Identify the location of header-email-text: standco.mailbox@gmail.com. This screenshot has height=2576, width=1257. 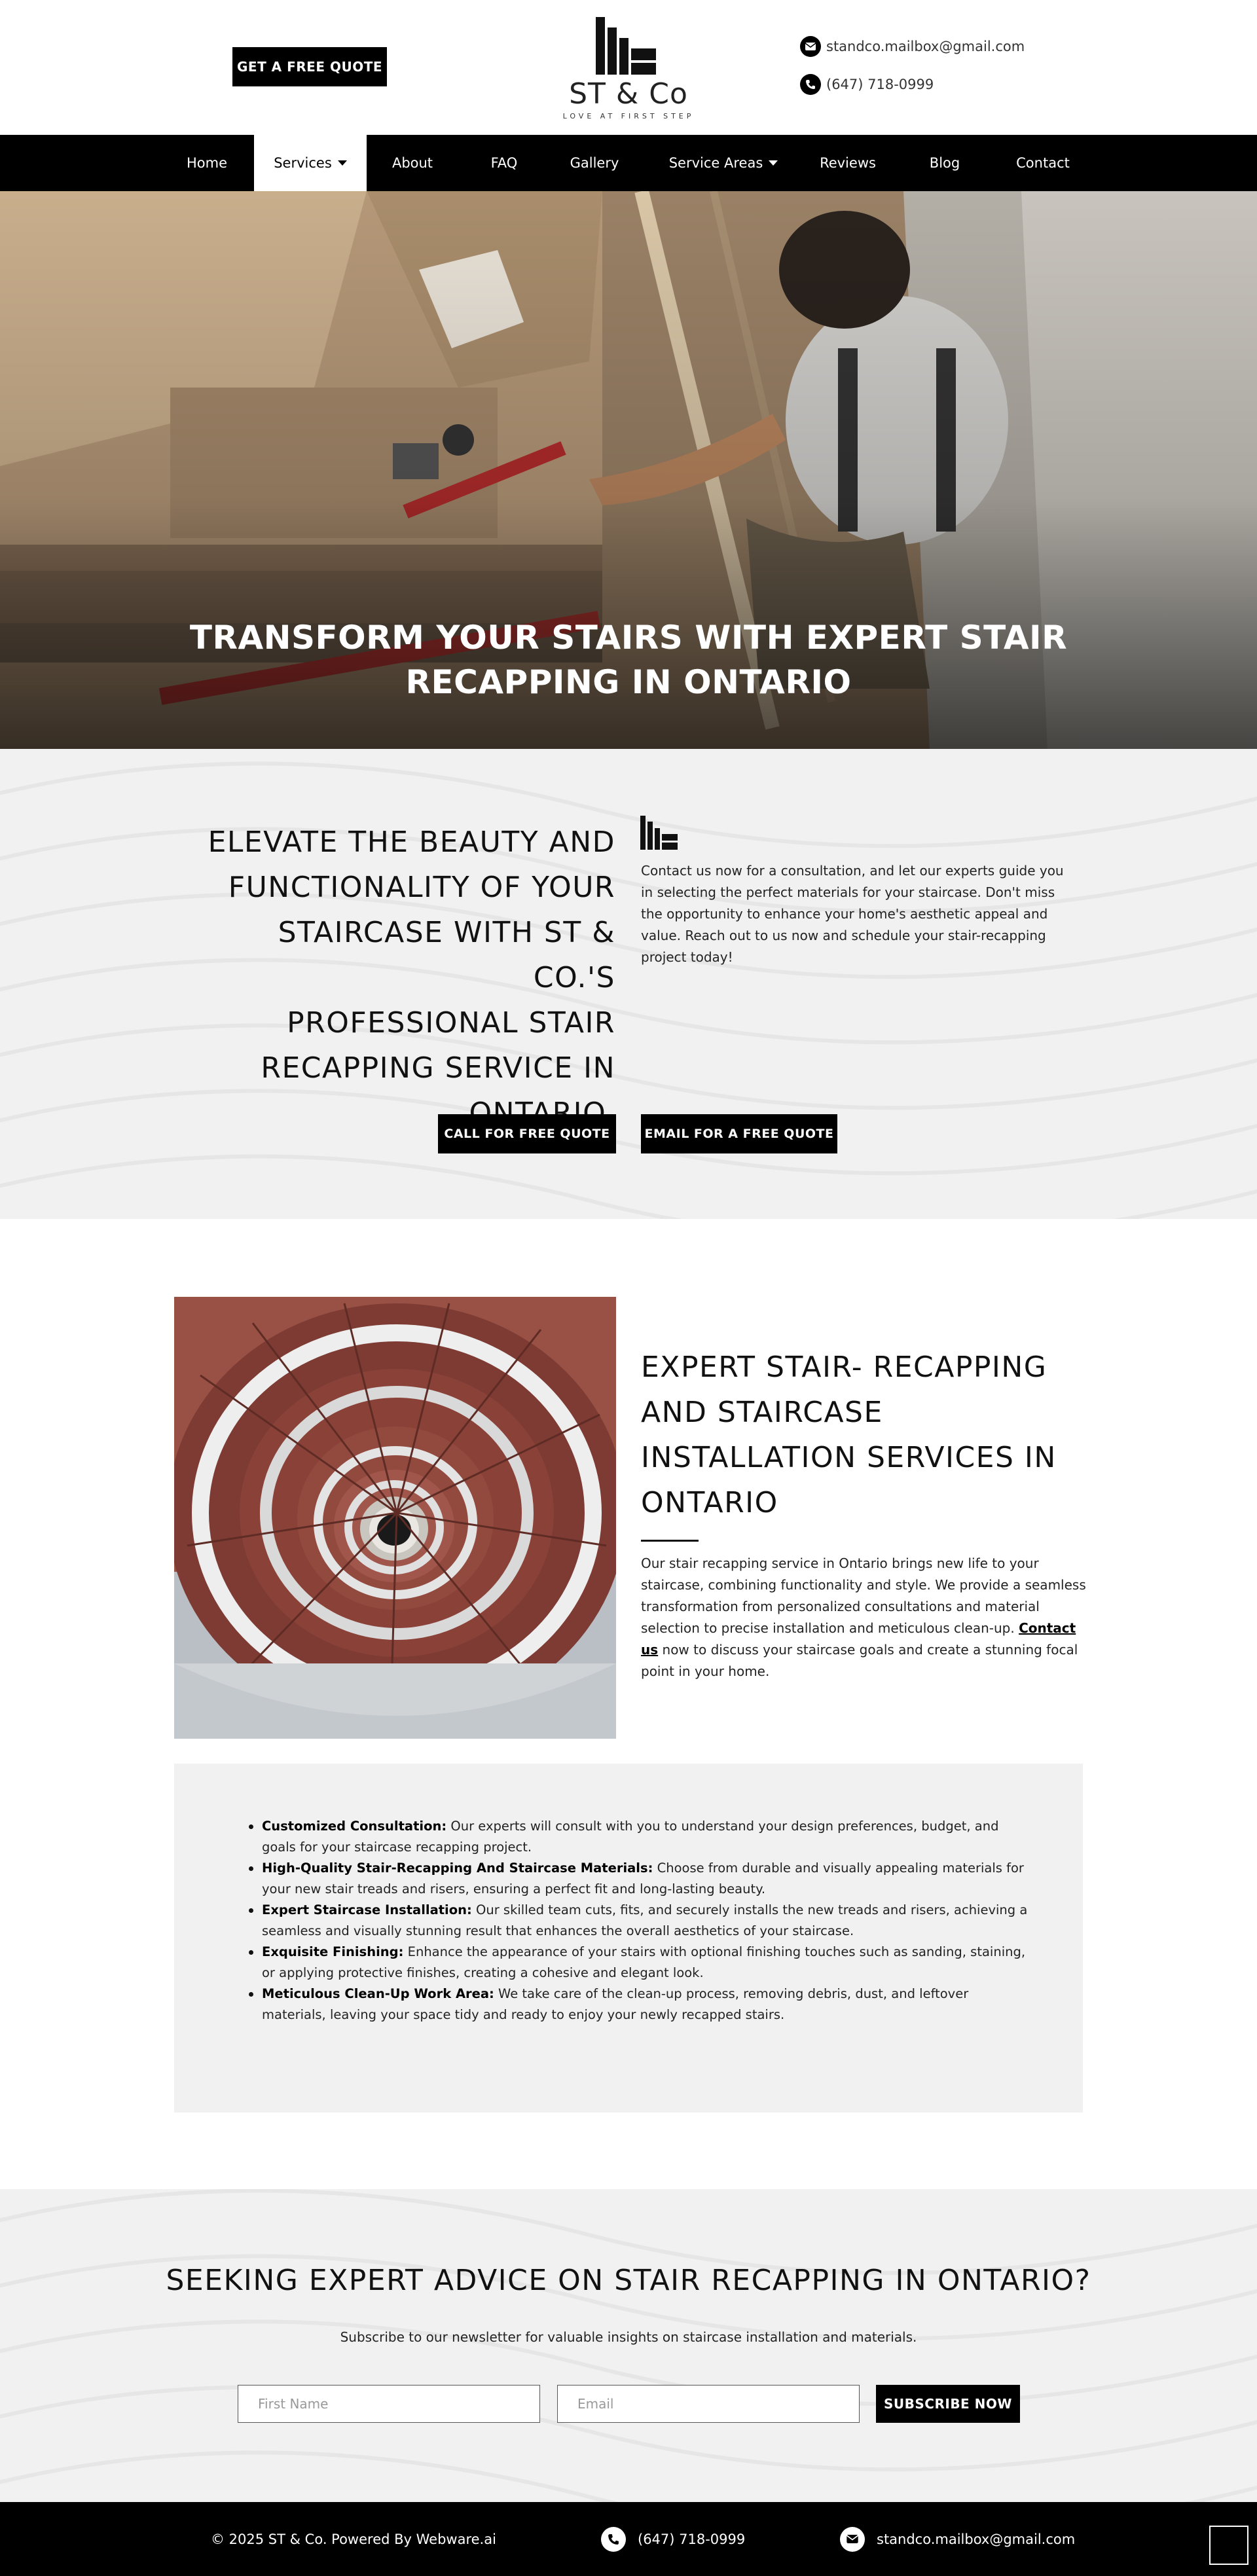
(925, 46).